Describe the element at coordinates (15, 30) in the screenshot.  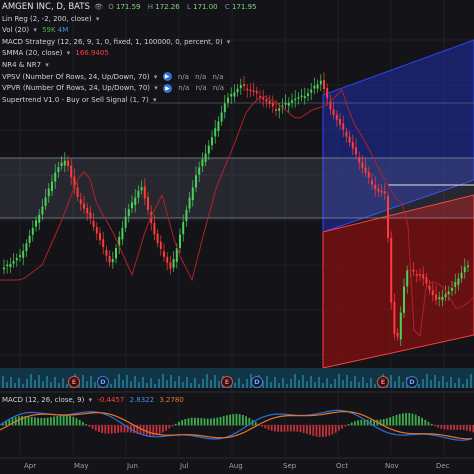
I see `volume-label: Vol (20)` at that location.